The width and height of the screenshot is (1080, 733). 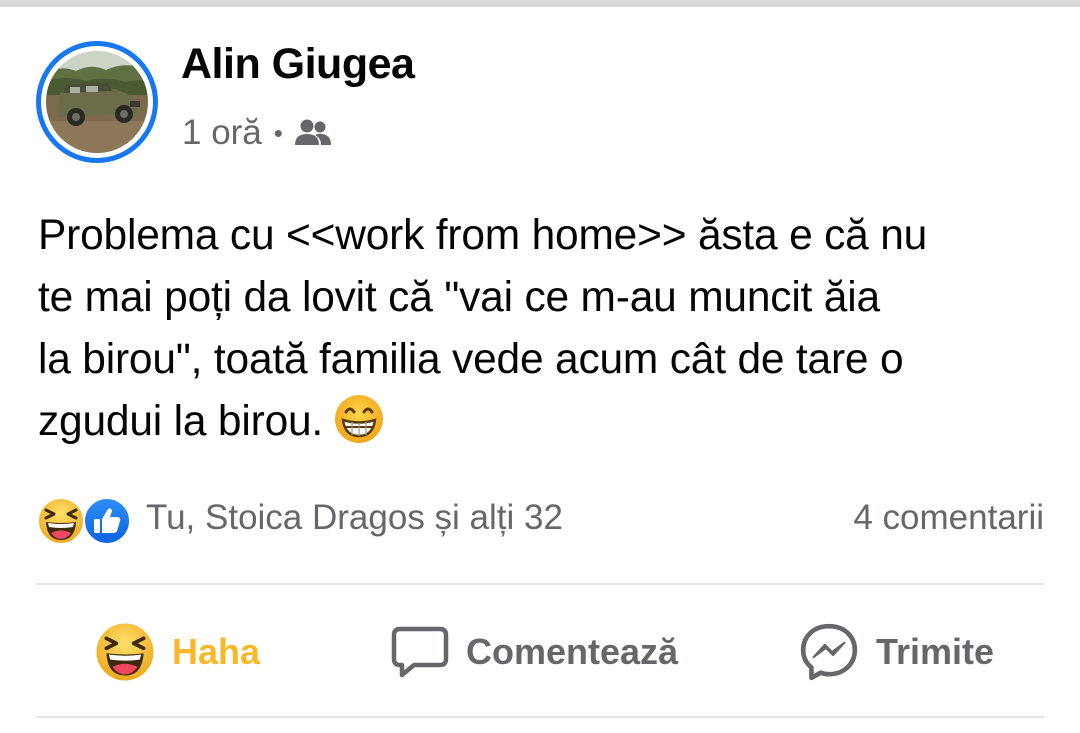 What do you see at coordinates (313, 133) in the screenshot?
I see `friends-icon` at bounding box center [313, 133].